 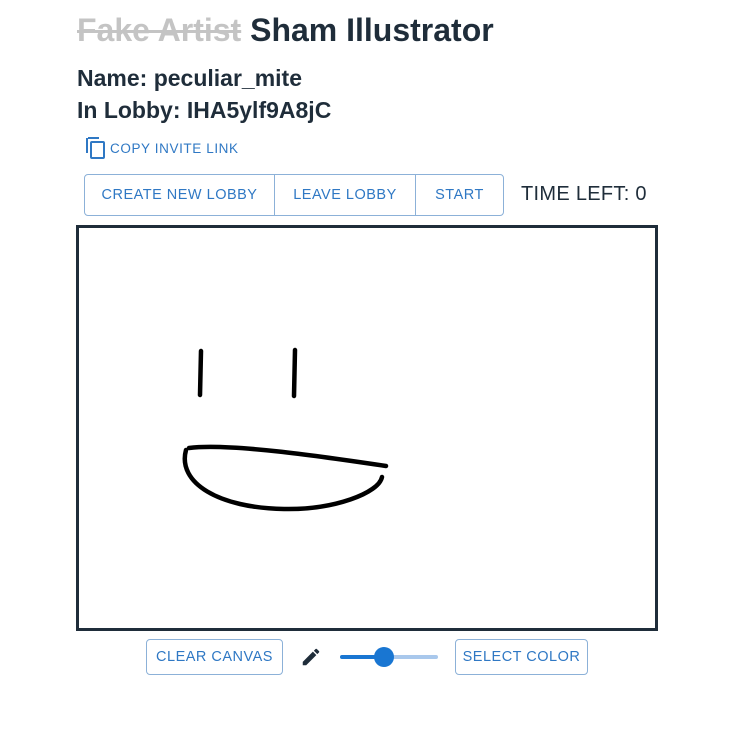 What do you see at coordinates (584, 194) in the screenshot?
I see `time-left-display: TIME LEFT: 0` at bounding box center [584, 194].